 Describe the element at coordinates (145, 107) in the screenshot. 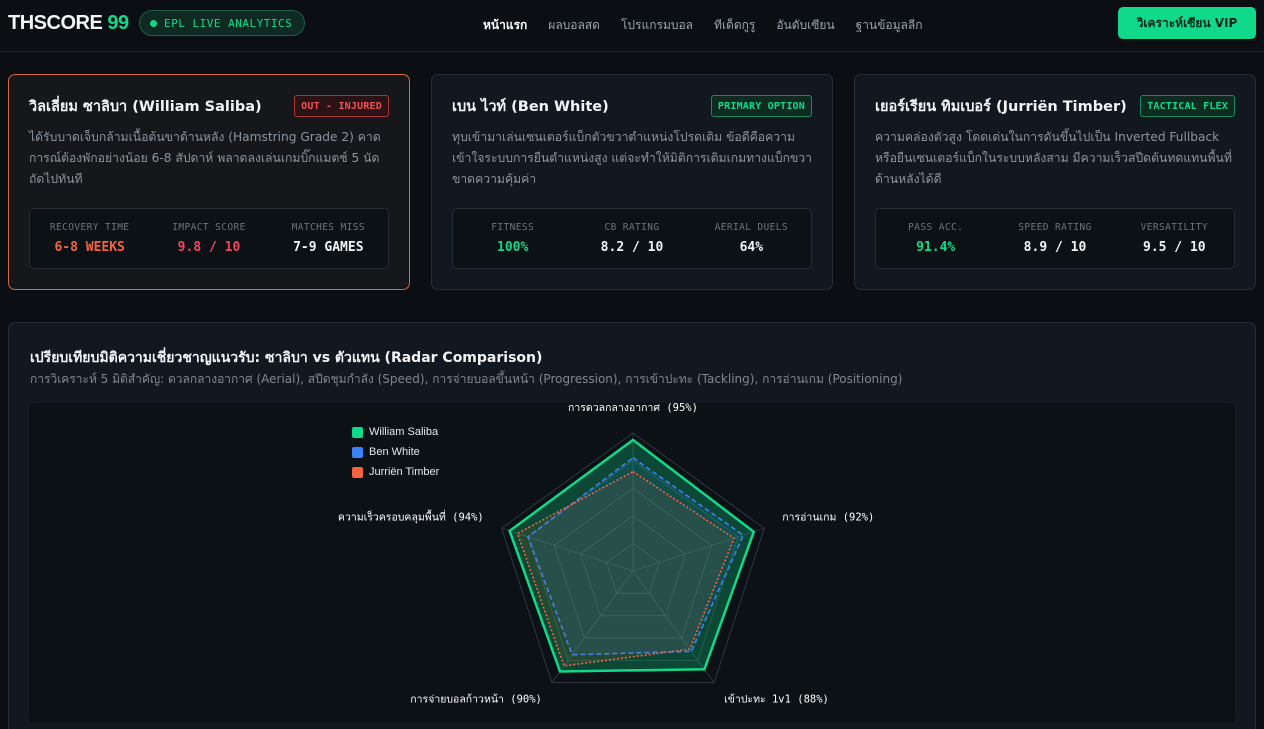

I see `card-title: วิลเลี่ยม ซาลิบา (William Saliba)` at that location.